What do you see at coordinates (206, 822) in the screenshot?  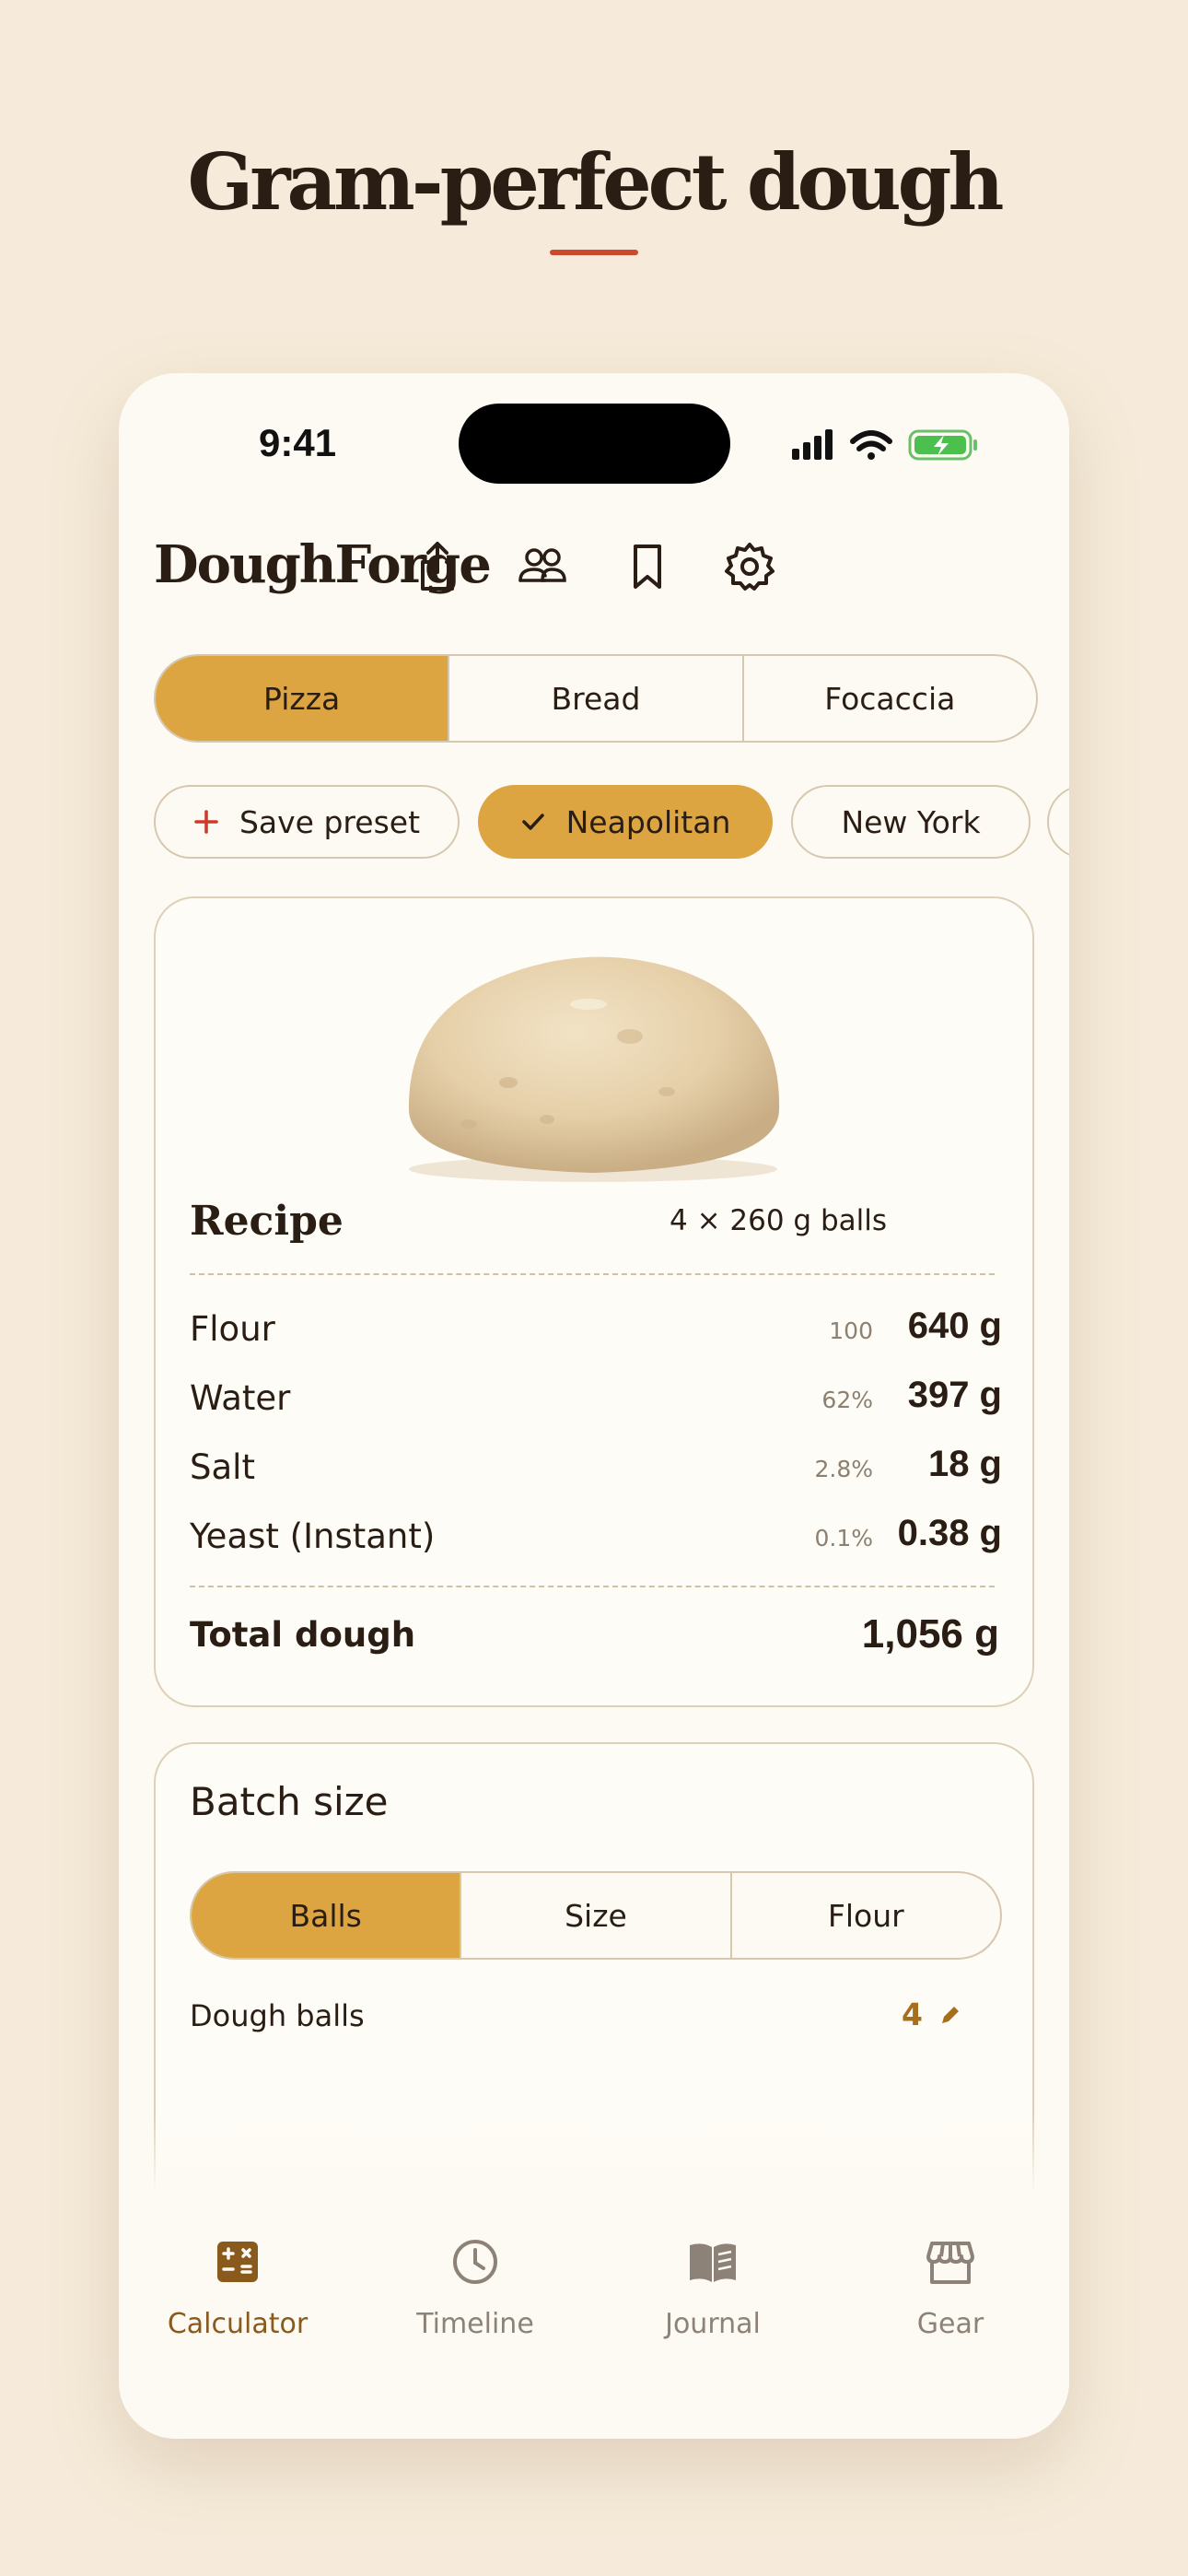 I see `plus-icon` at bounding box center [206, 822].